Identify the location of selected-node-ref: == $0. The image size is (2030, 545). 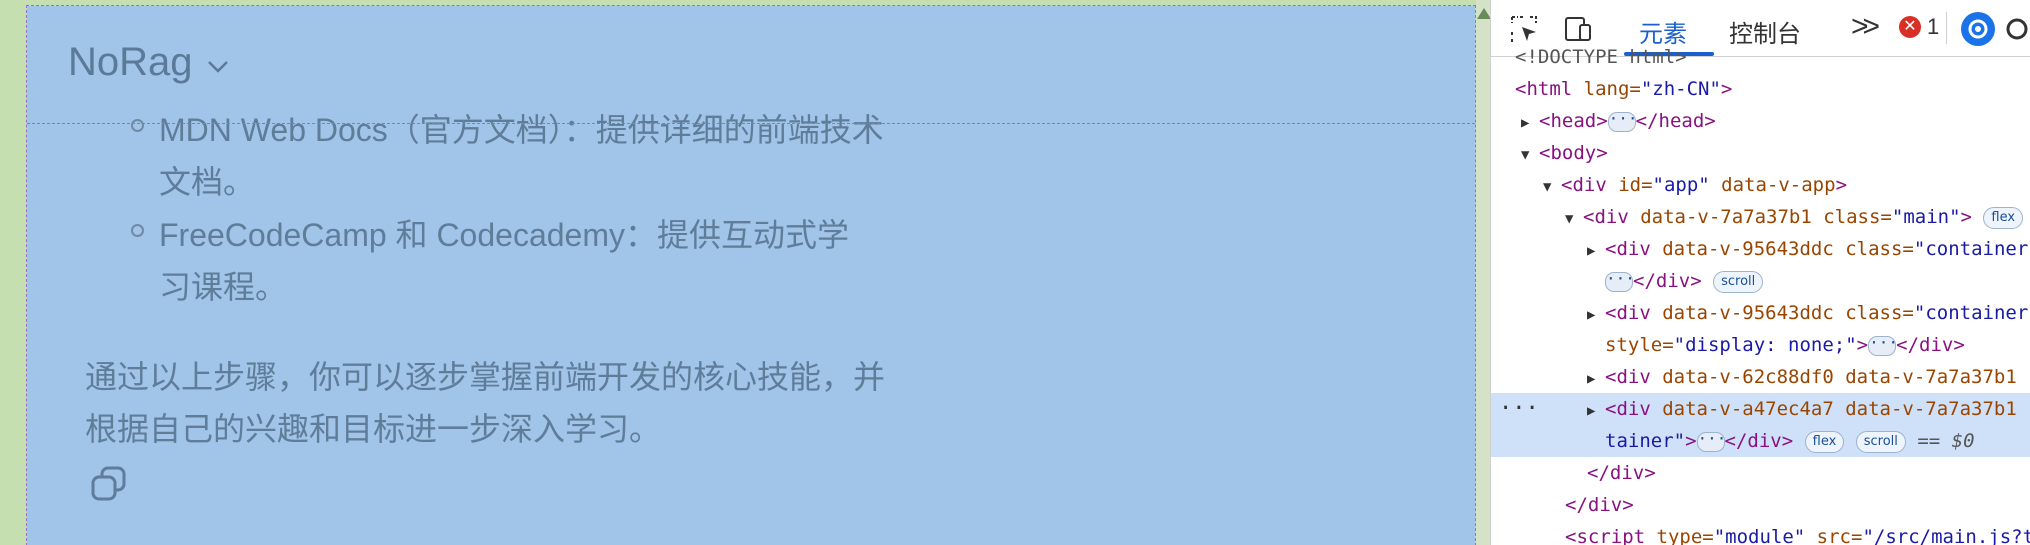
(1946, 441).